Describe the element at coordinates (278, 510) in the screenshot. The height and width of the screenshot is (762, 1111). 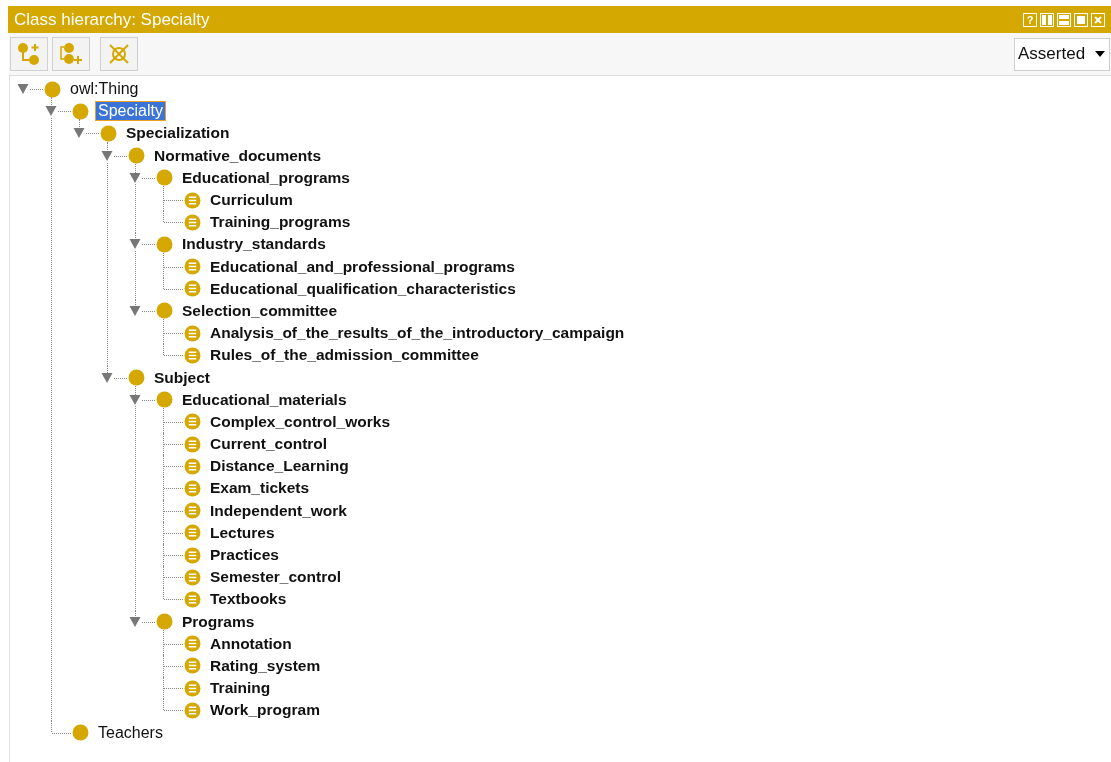
I see `tree-item: Independent_work` at that location.